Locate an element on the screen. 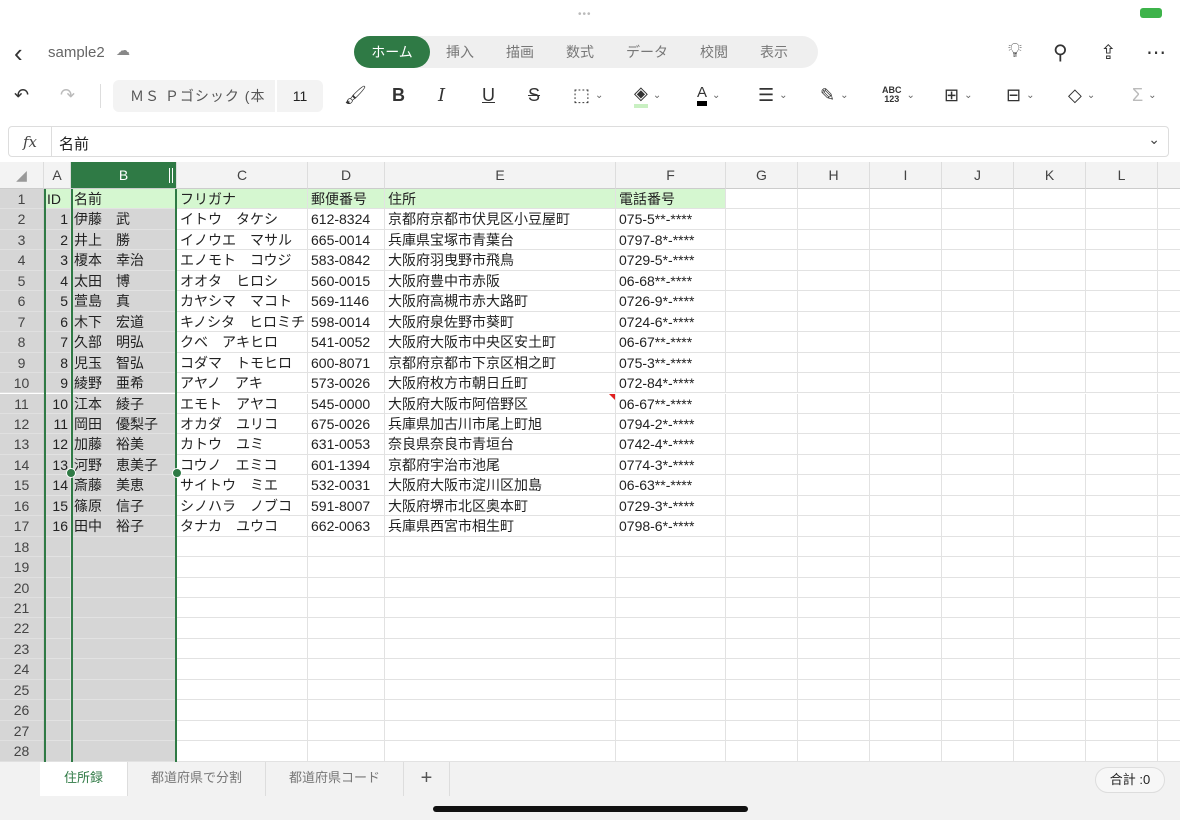 This screenshot has width=1180, height=820. undo-icon: ↶ is located at coordinates (21, 95).